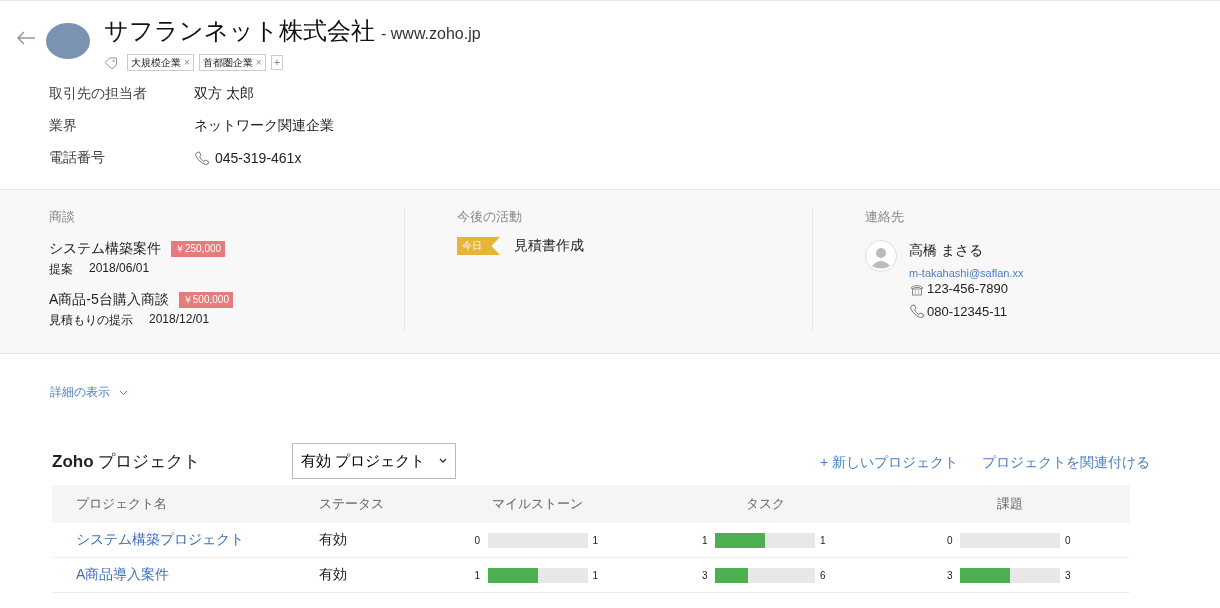 The width and height of the screenshot is (1220, 608). Describe the element at coordinates (478, 246) in the screenshot. I see `due-ribbon-badge: 今日` at that location.